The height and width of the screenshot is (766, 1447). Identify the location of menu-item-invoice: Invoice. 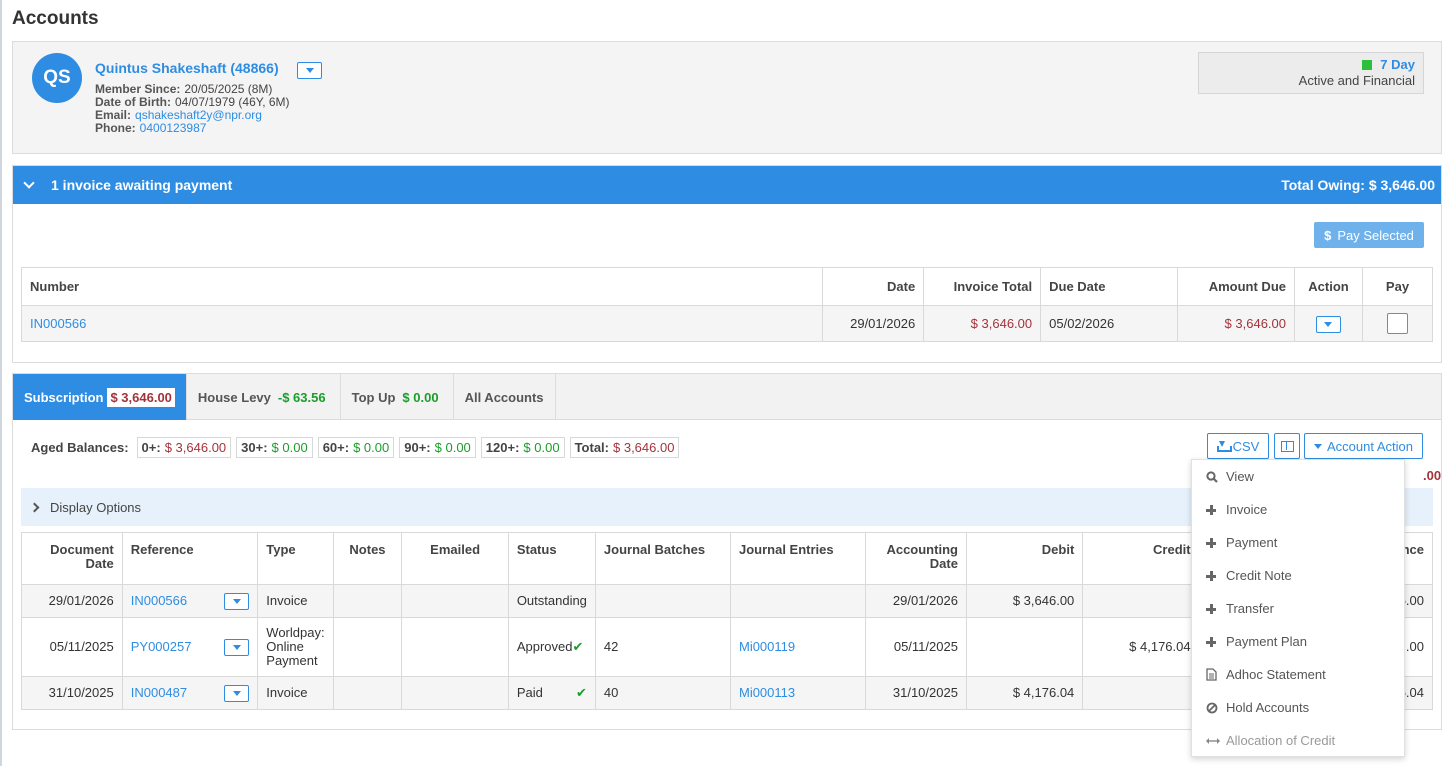
(1298, 509).